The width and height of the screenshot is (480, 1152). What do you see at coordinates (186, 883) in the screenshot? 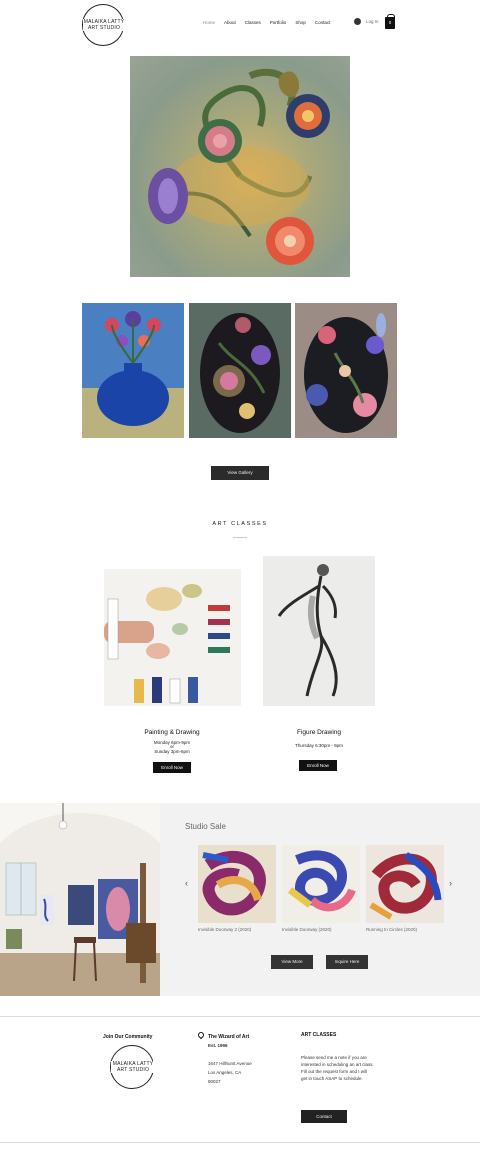
I see `carousel-prev-icon: ‹` at bounding box center [186, 883].